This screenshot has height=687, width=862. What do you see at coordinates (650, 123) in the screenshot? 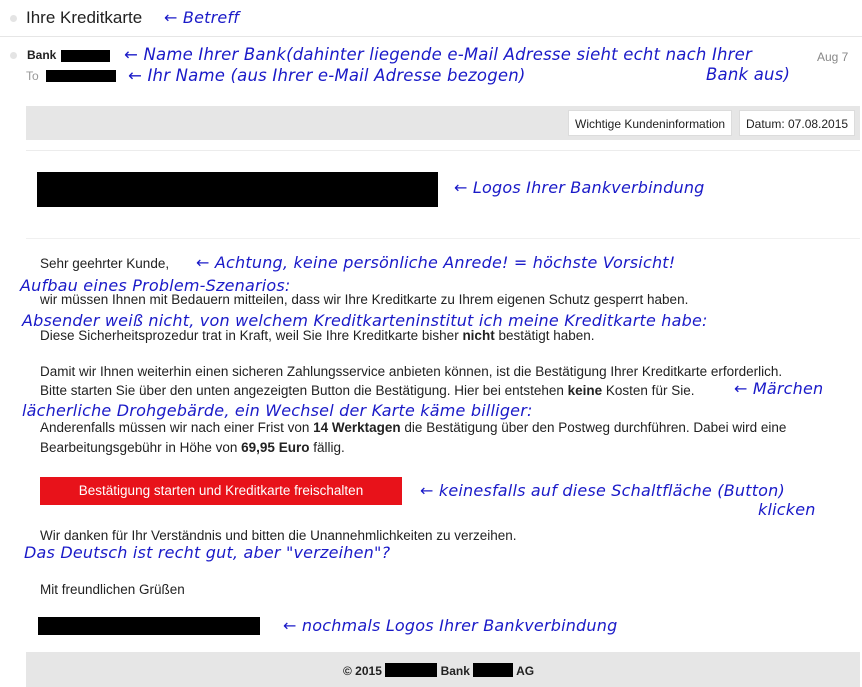
I see `header-info-box: Wichtige Kundeninformation` at bounding box center [650, 123].